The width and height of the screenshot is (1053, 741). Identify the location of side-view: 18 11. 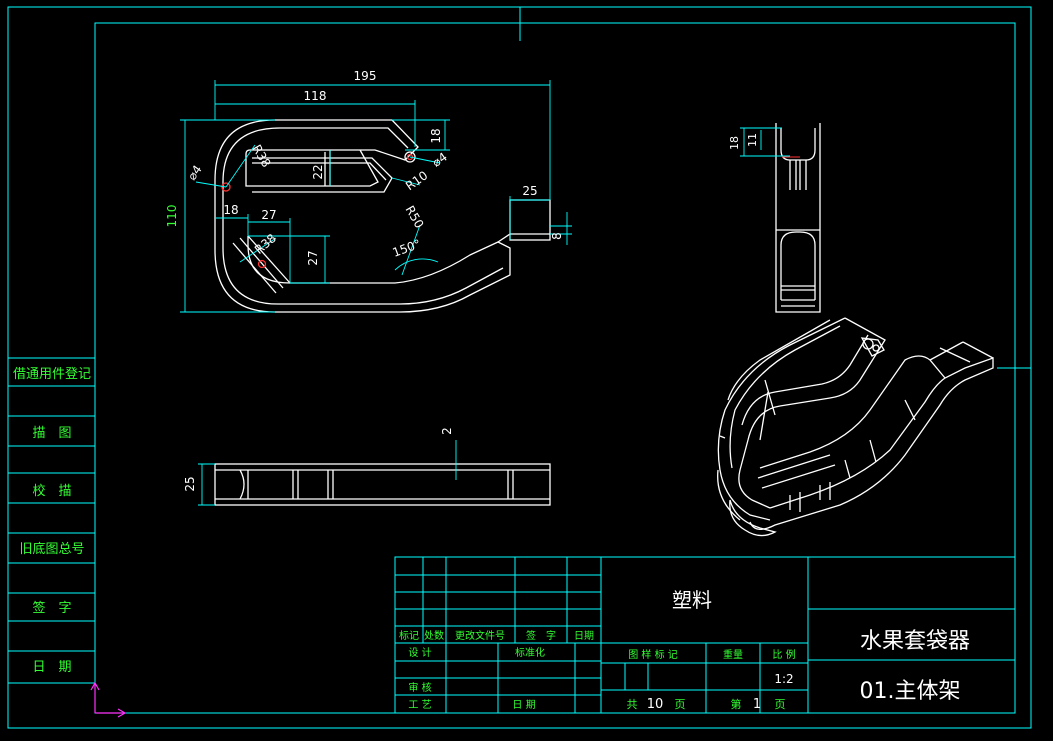
(774, 218).